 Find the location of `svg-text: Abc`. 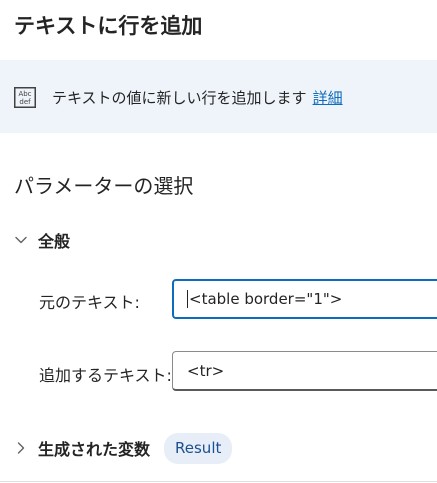

svg-text: Abc is located at coordinates (24, 94).